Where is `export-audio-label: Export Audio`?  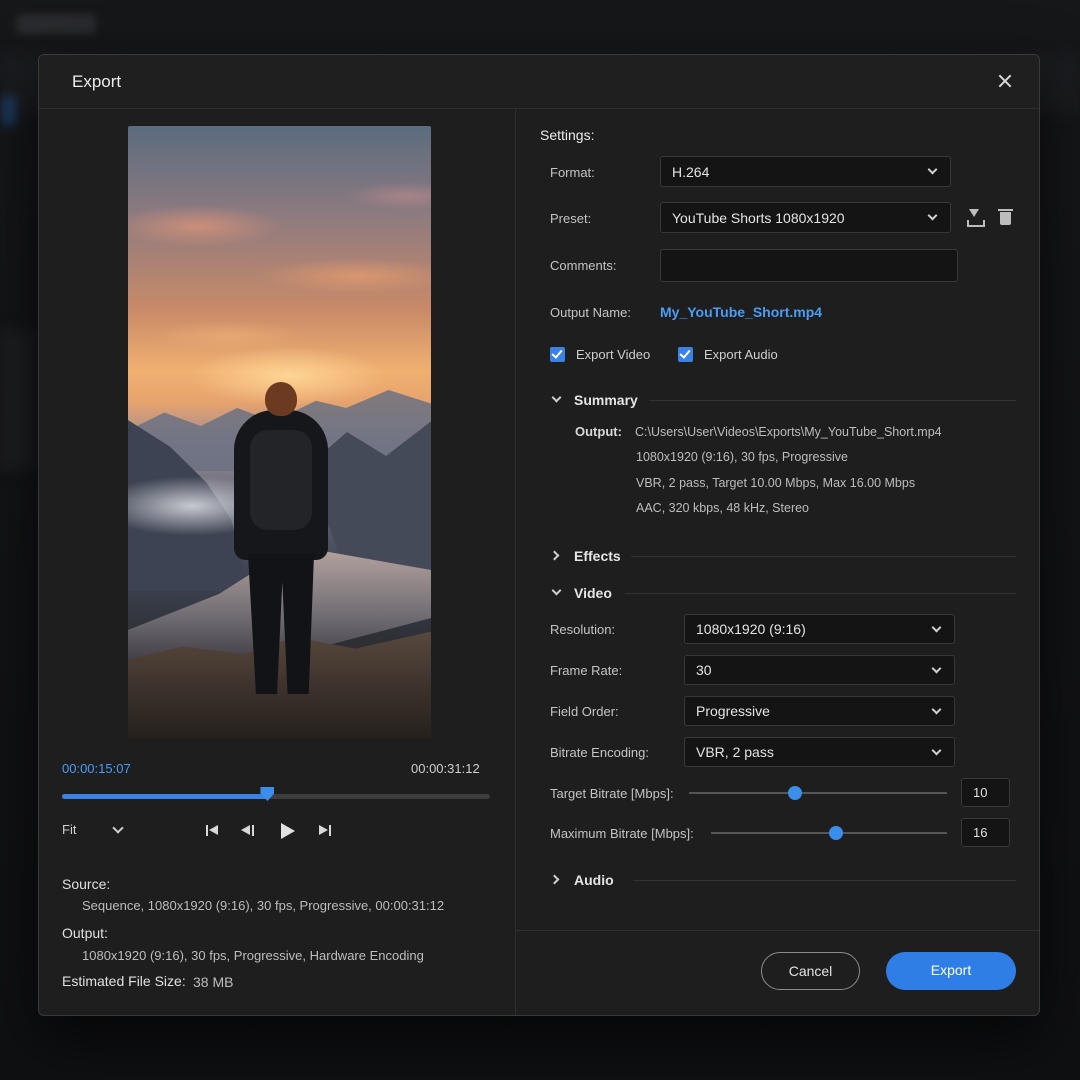
export-audio-label: Export Audio is located at coordinates (741, 354).